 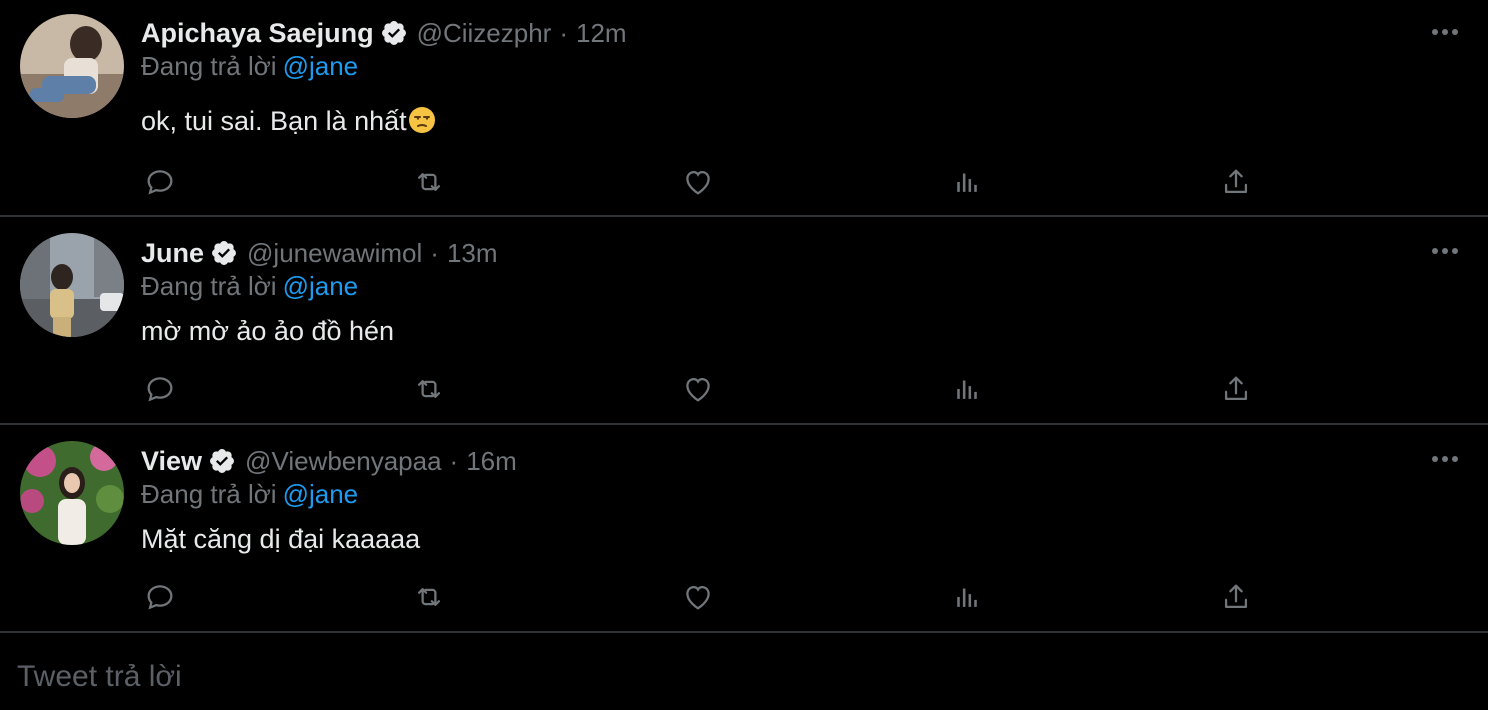 What do you see at coordinates (257, 33) in the screenshot?
I see `author-name: Apichaya Saejung` at bounding box center [257, 33].